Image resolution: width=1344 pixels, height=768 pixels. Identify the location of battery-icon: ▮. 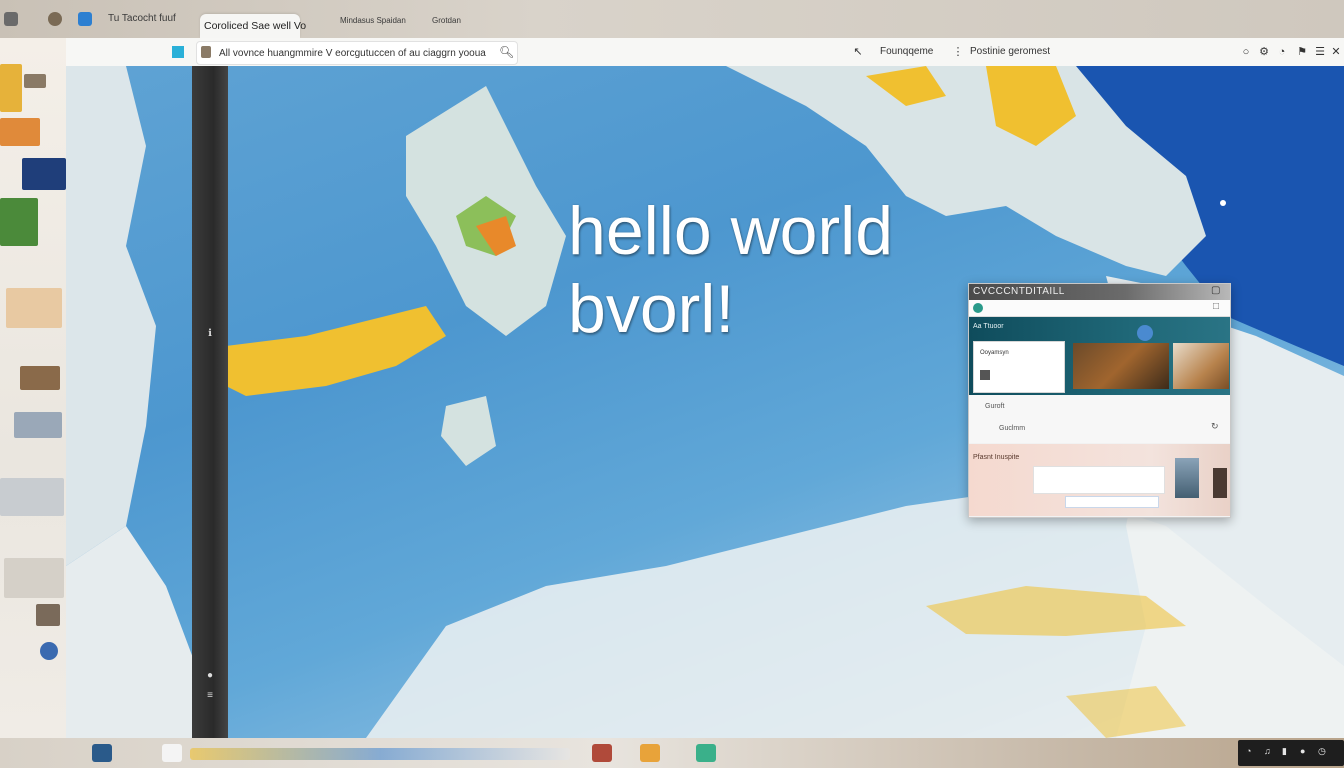
(1284, 751).